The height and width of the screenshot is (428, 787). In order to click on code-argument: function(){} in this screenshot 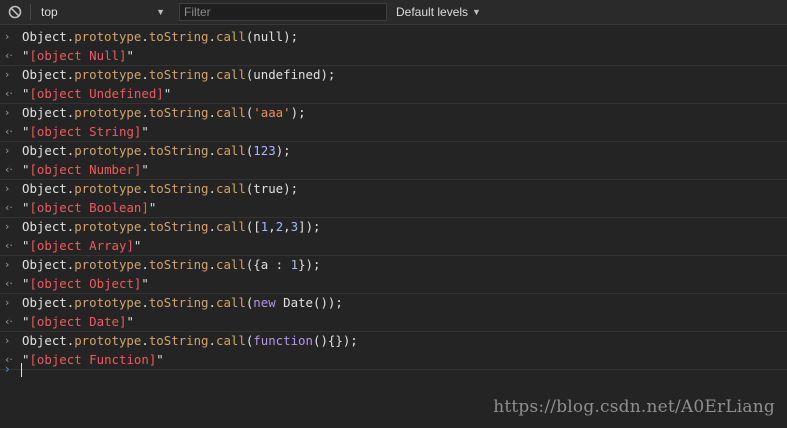, I will do `click(298, 340)`.